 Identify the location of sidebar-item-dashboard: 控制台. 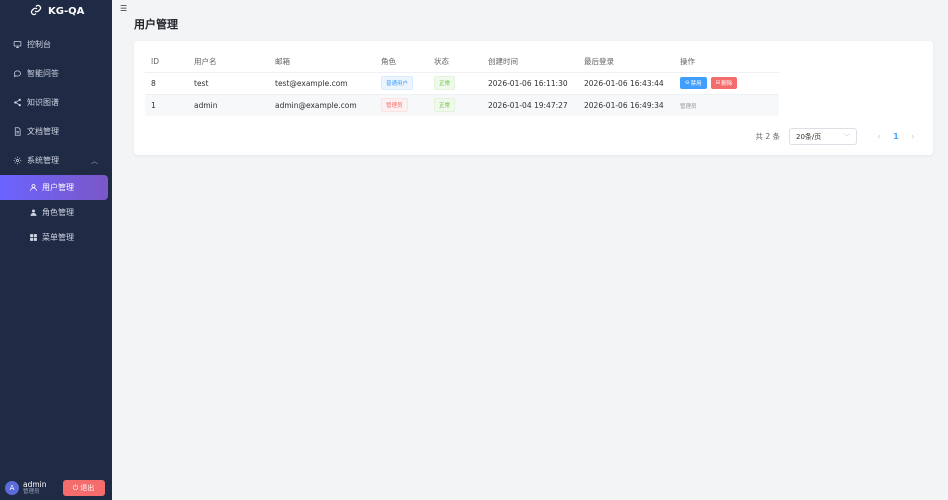
(56, 44).